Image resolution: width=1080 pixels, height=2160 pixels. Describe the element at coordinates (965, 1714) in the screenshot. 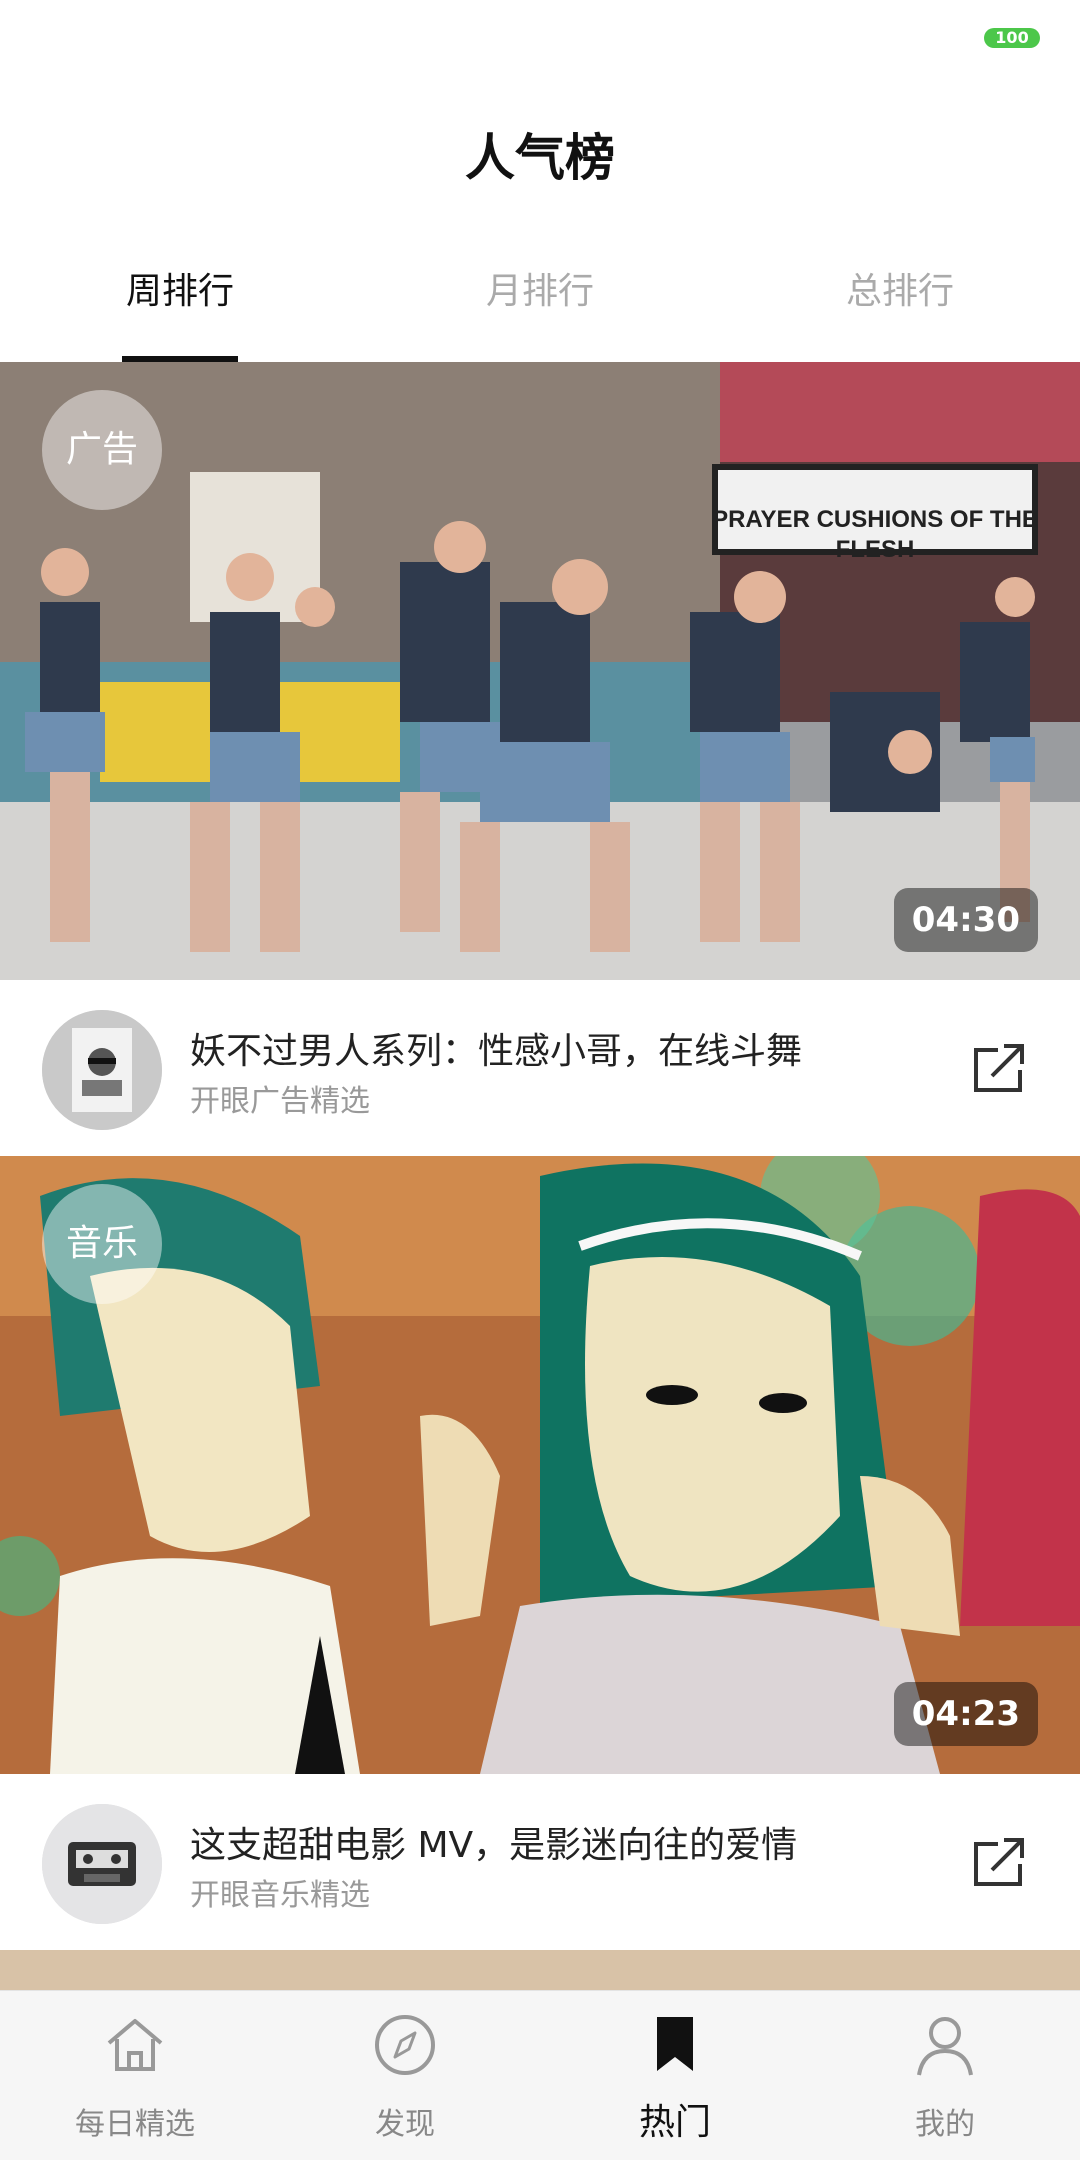

I see `video-duration: 04:23` at that location.